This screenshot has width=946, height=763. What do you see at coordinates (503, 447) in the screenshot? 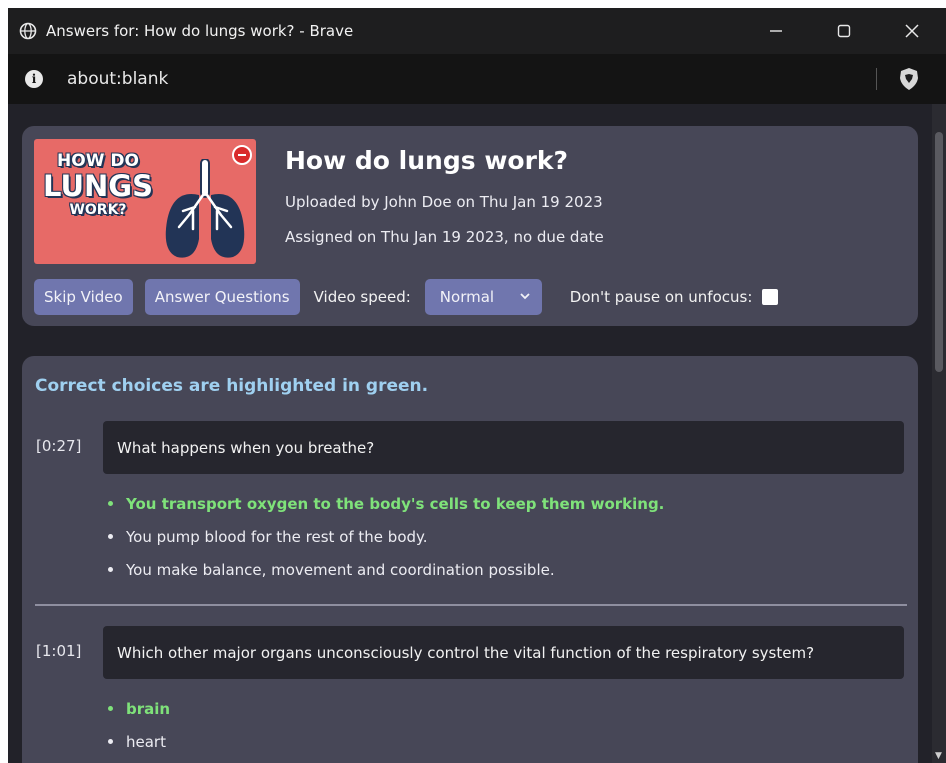
I see `question-text: What happens when you breathe?` at bounding box center [503, 447].